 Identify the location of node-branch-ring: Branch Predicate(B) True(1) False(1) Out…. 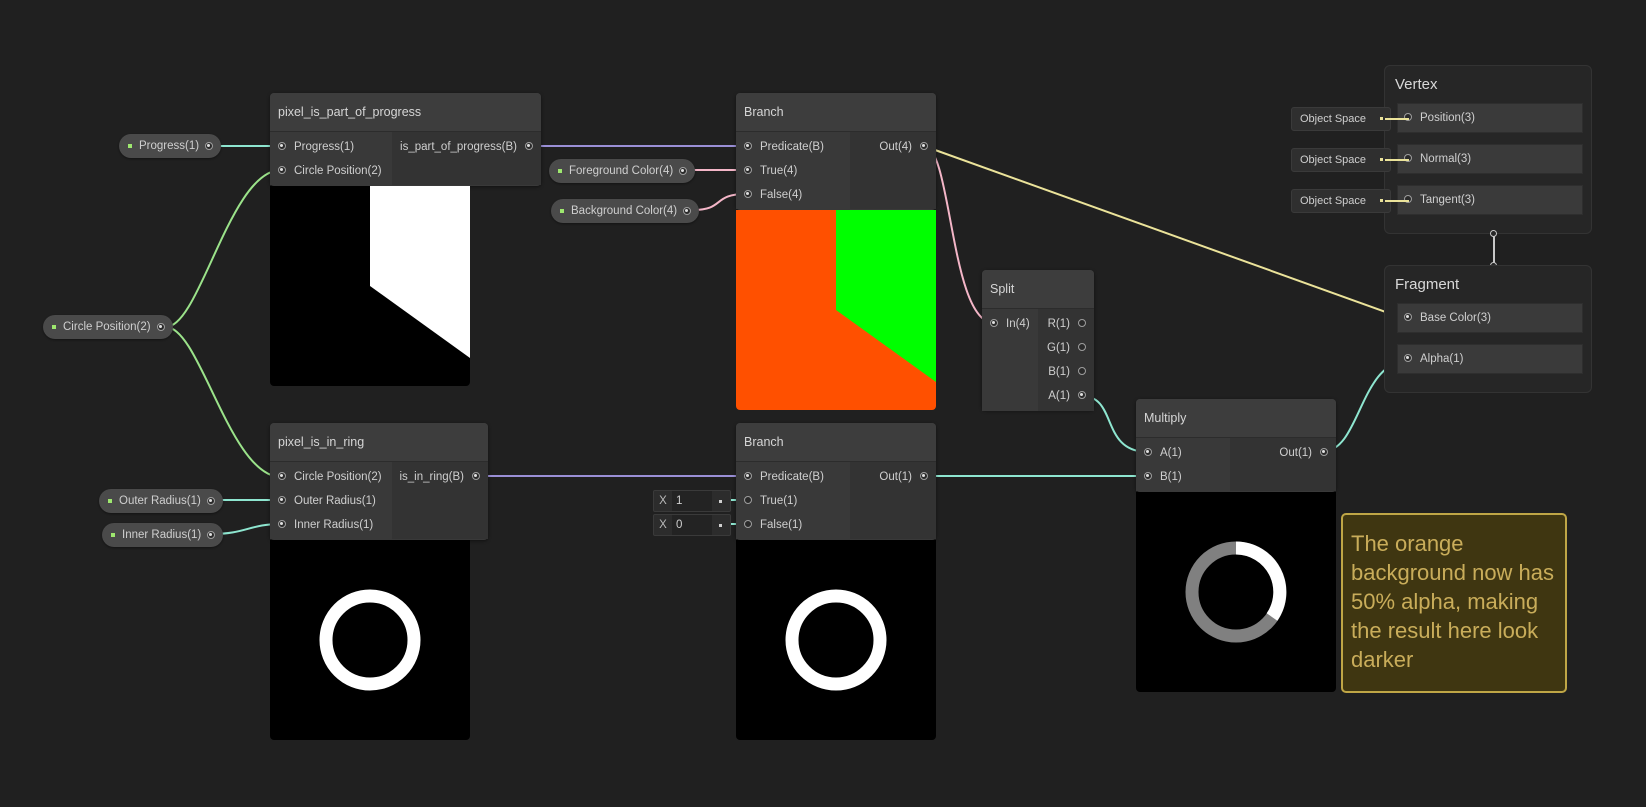
(836, 481).